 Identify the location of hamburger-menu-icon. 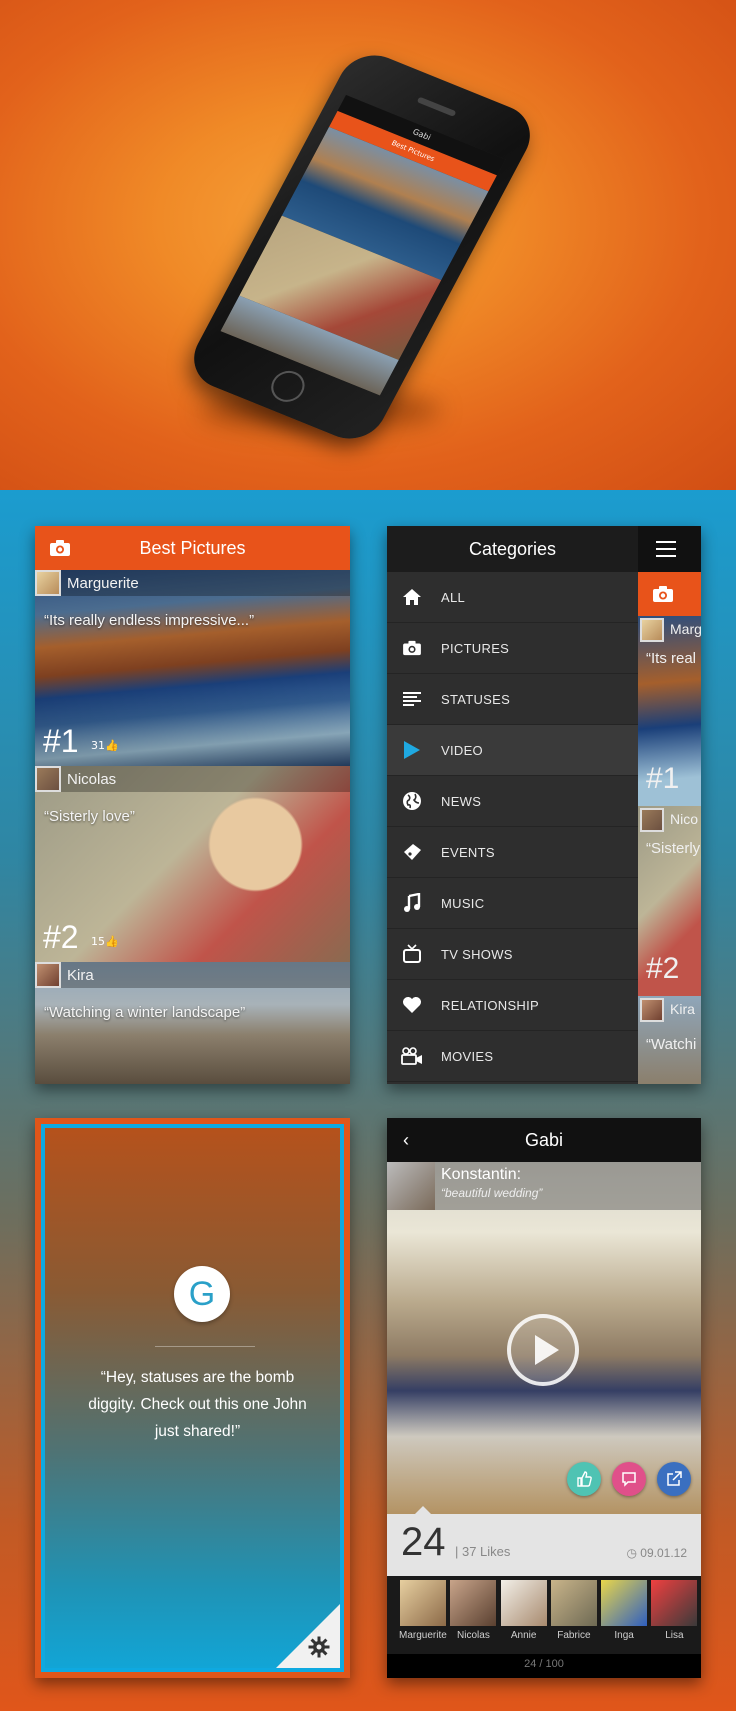
(666, 549).